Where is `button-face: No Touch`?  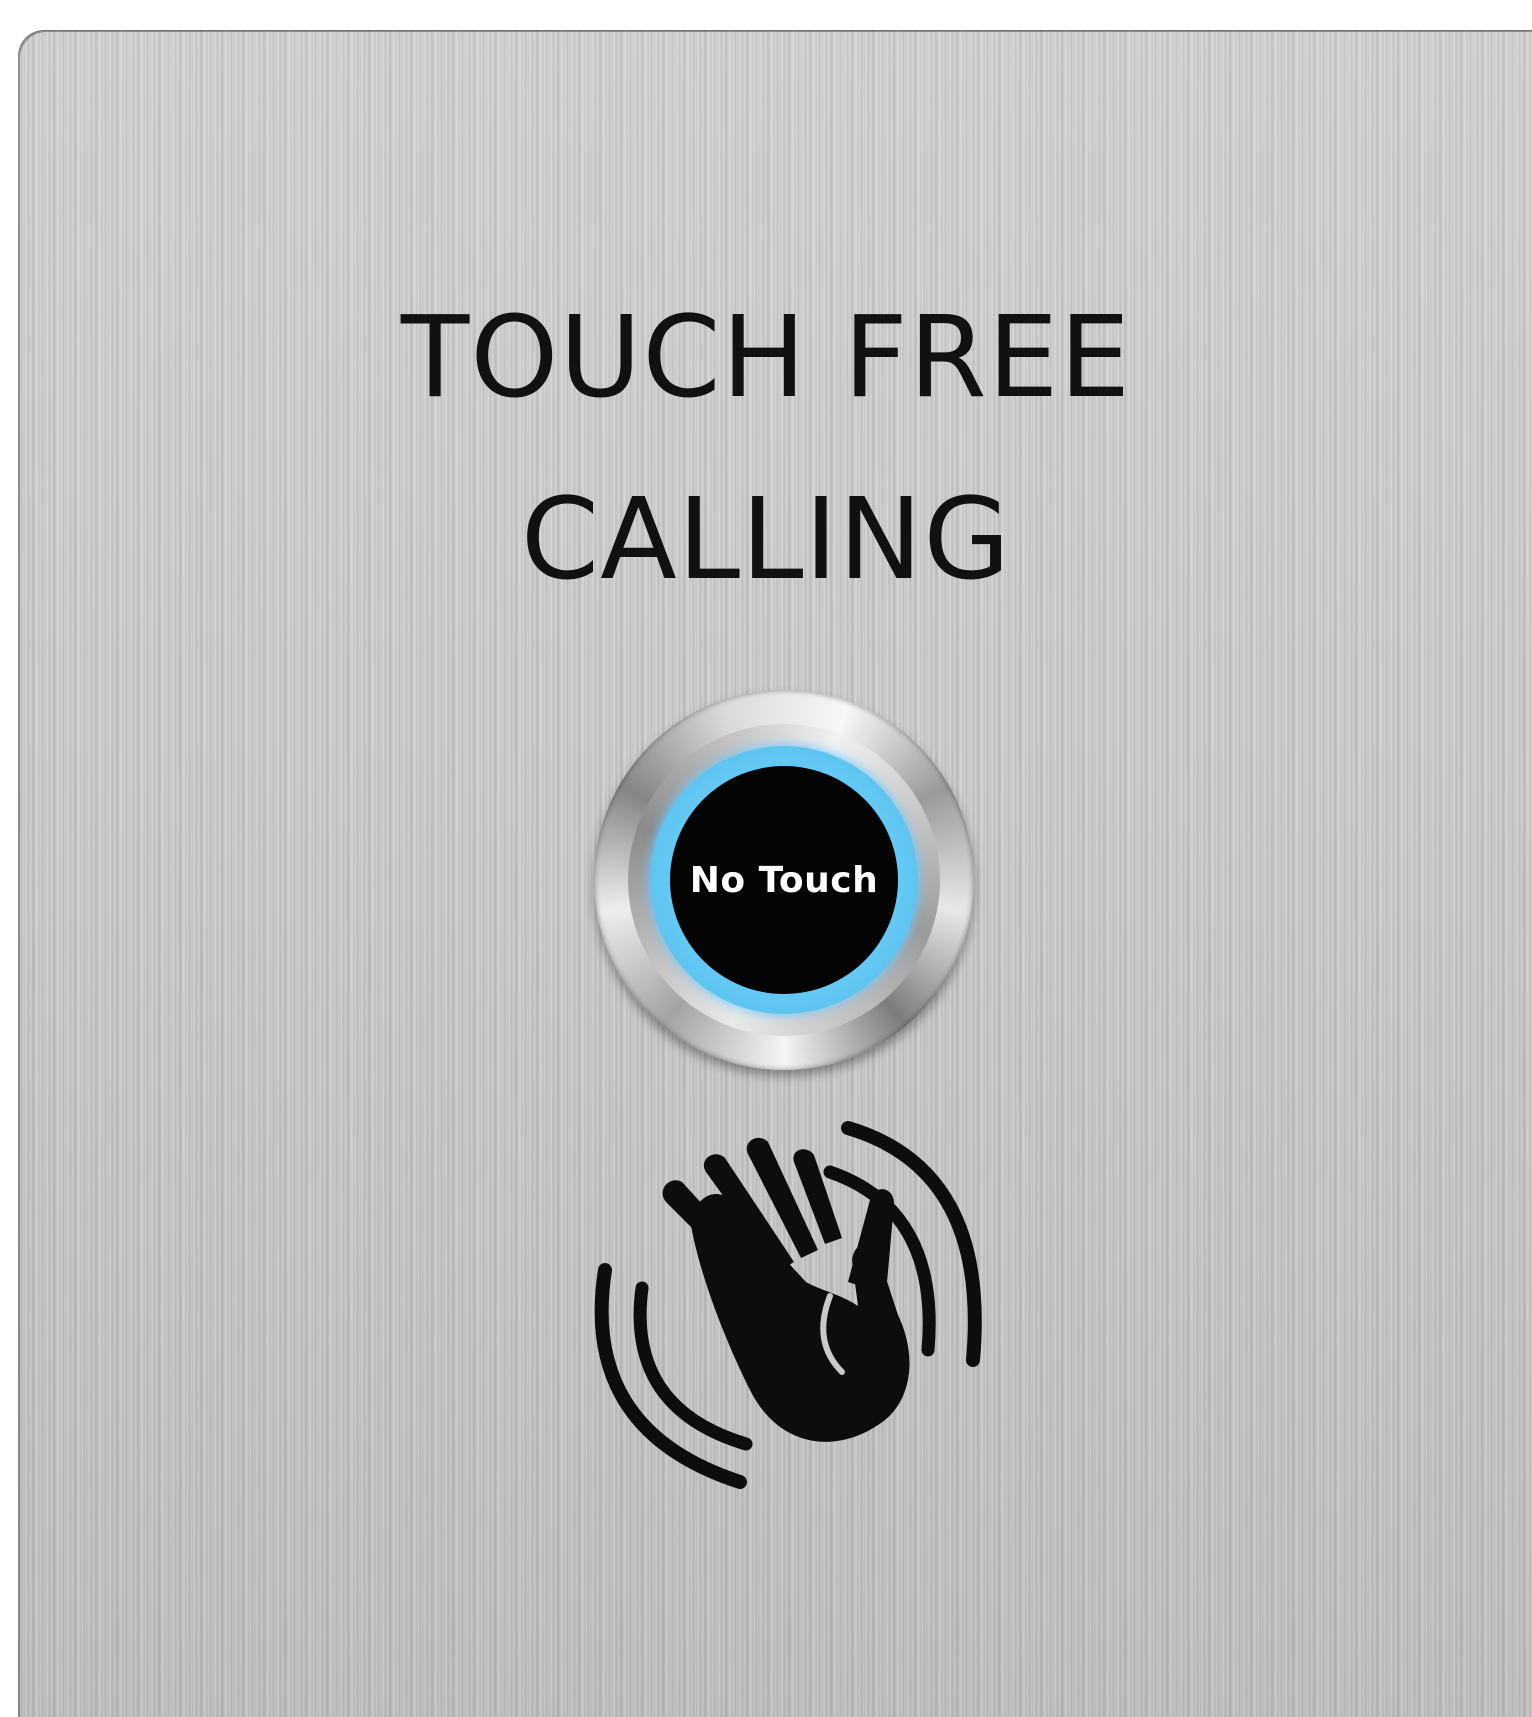 button-face: No Touch is located at coordinates (784, 880).